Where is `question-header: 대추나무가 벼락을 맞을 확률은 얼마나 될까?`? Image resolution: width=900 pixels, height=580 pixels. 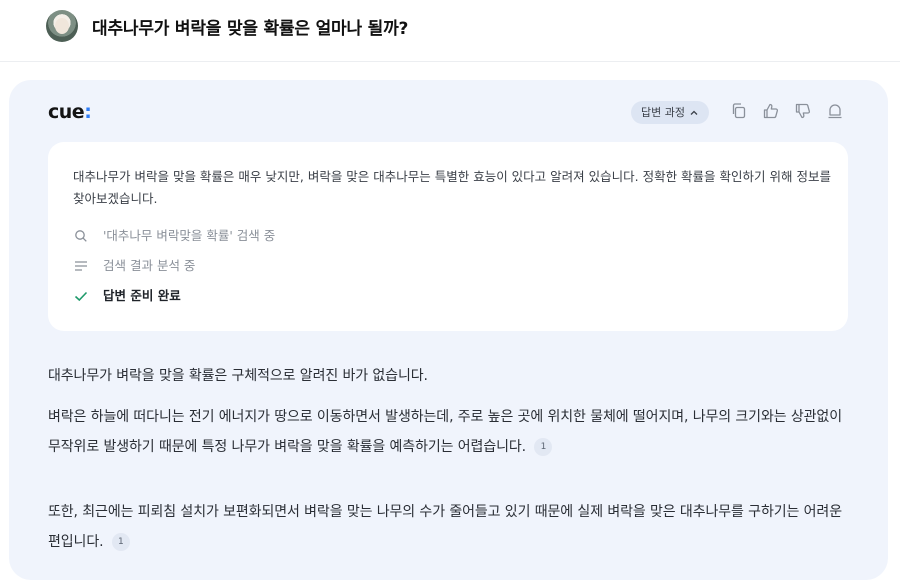
question-header: 대추나무가 벼락을 맞을 확률은 얼마나 될까? is located at coordinates (450, 31).